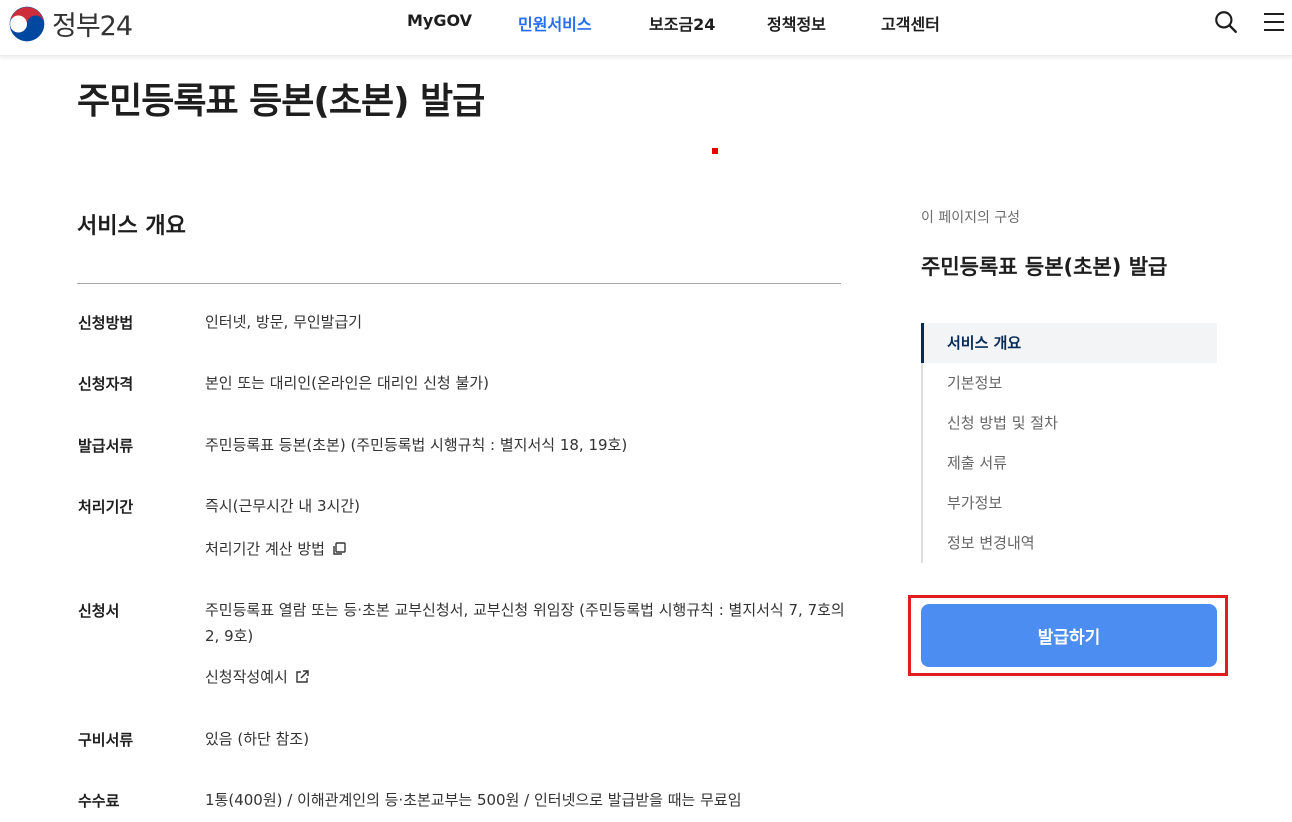  I want to click on issue-button: 발급하기, so click(1069, 635).